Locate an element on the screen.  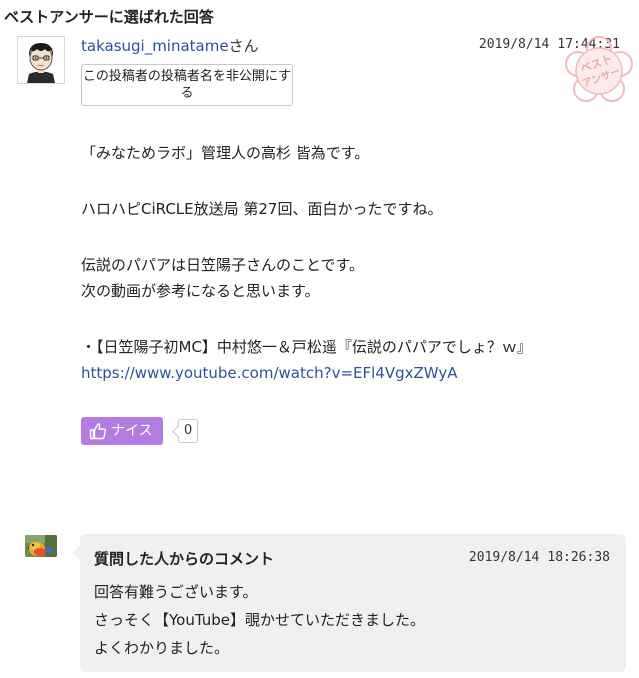
comment-line-thanks: 回答有難うございます。 is located at coordinates (176, 592).